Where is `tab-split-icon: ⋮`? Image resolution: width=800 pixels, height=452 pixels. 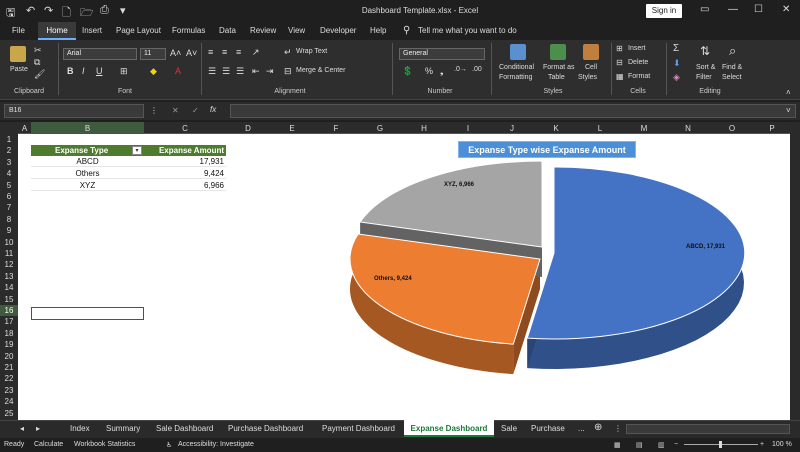 tab-split-icon: ⋮ is located at coordinates (618, 428).